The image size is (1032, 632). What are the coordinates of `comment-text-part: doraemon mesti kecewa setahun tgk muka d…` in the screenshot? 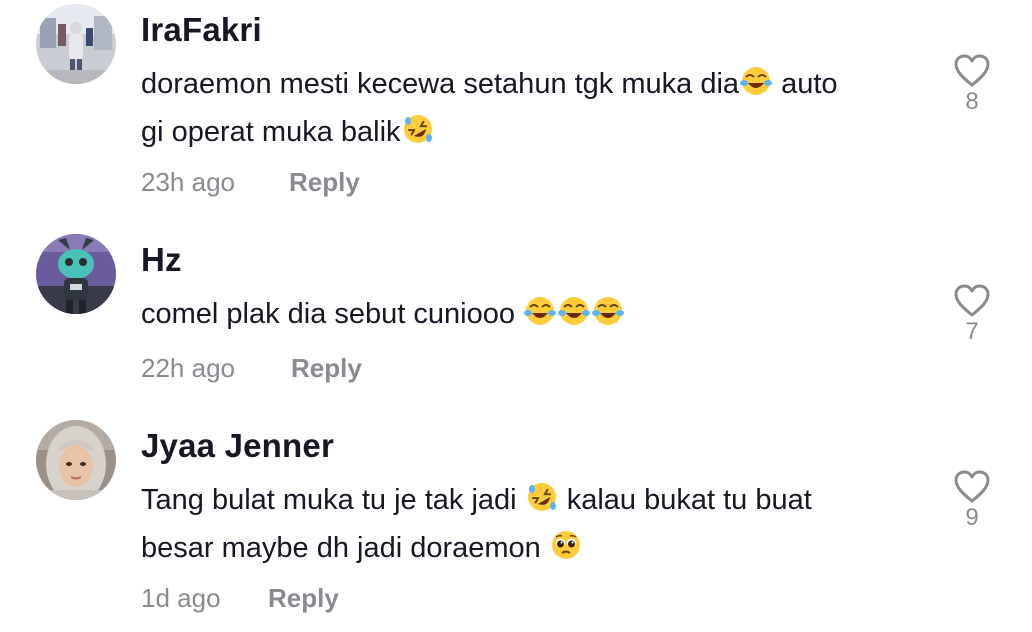 It's located at (440, 84).